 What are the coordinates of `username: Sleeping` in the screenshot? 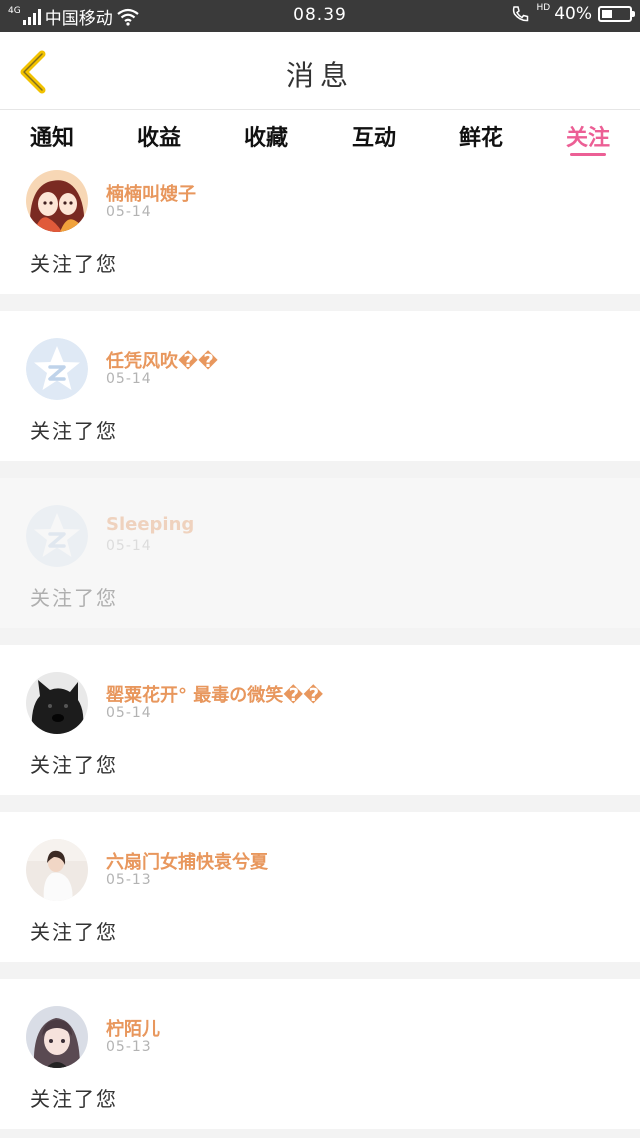 It's located at (150, 524).